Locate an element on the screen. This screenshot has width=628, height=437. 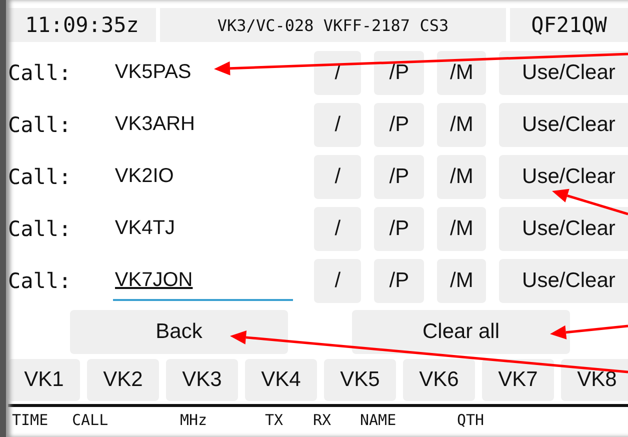
clear-all-button: Clear all is located at coordinates (461, 332).